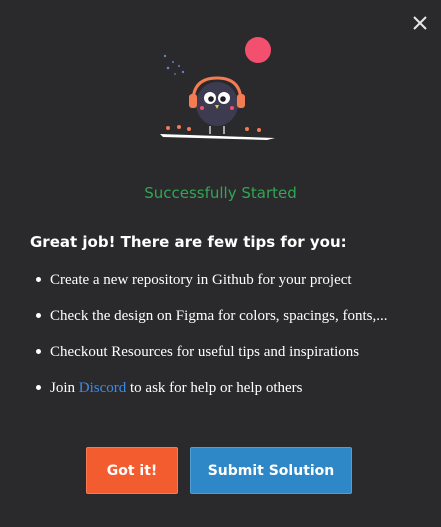 This screenshot has height=527, width=441. I want to click on status-text: Successfully Started, so click(220, 193).